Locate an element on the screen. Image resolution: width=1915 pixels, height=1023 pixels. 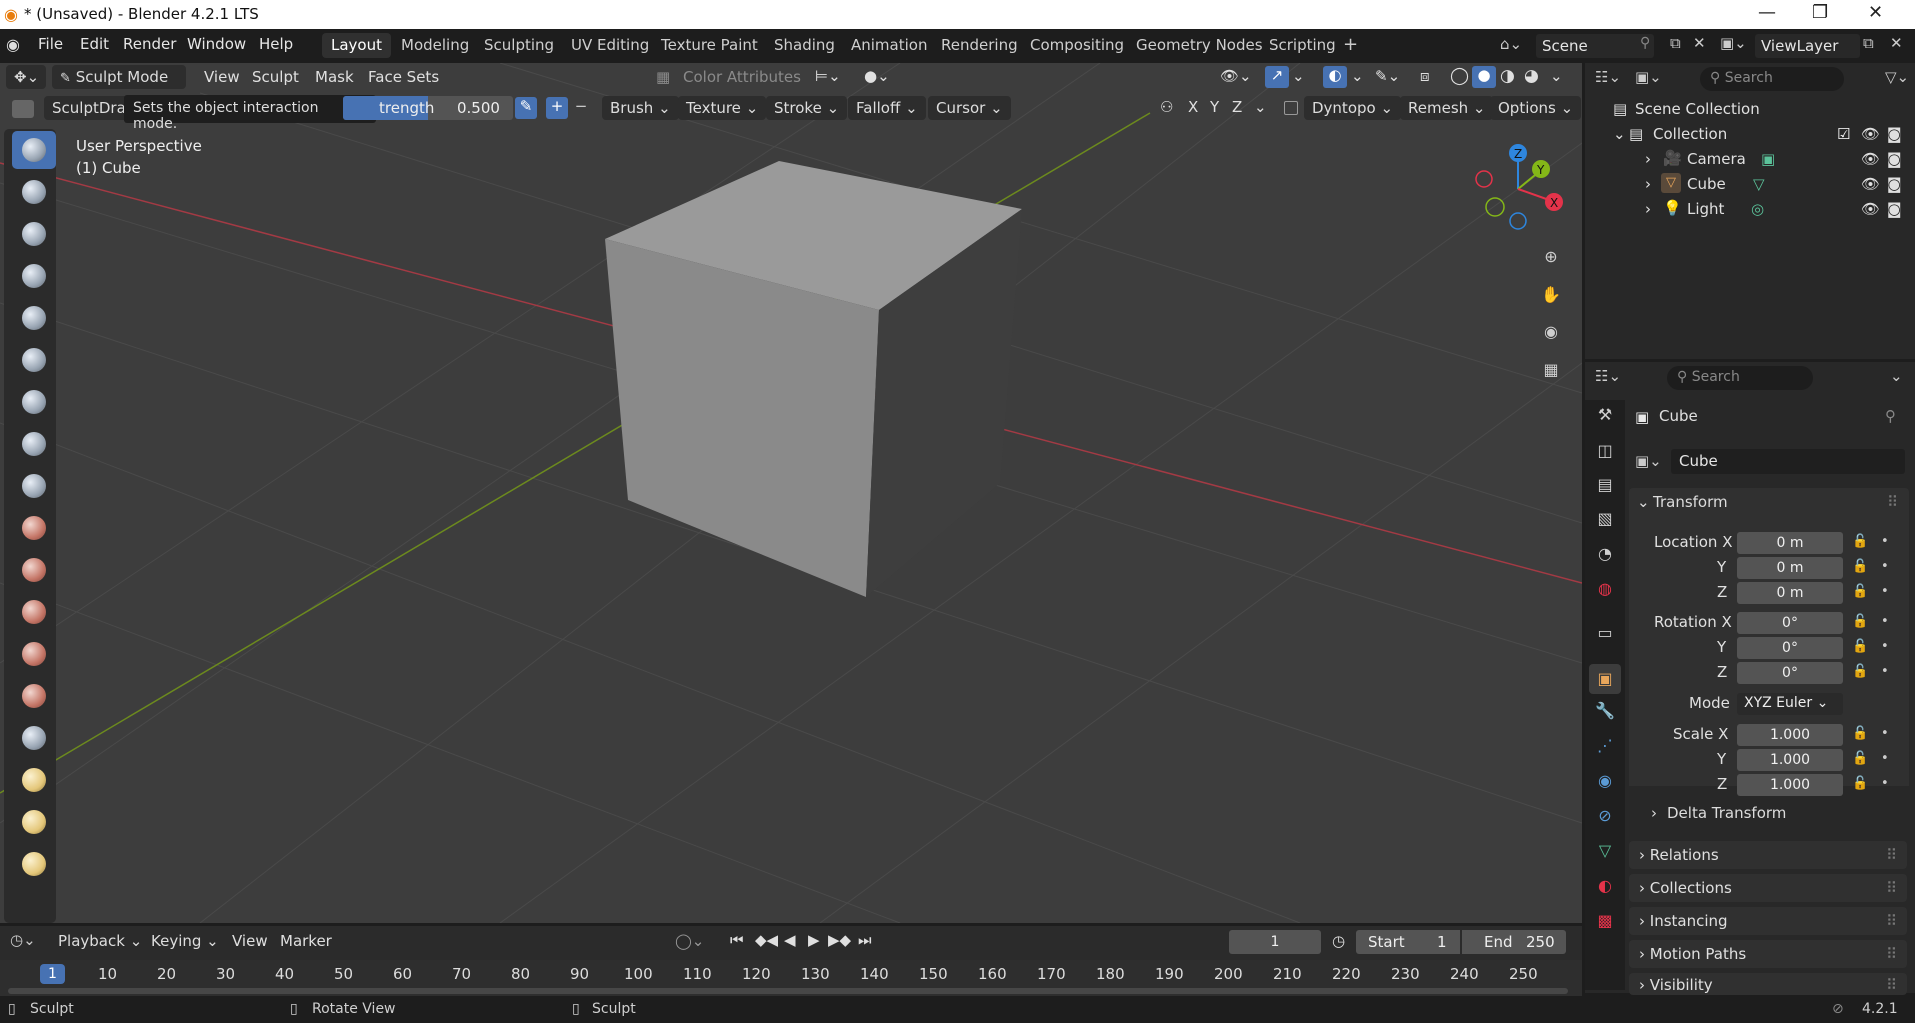
filter-icon: ▽⌄ is located at coordinates (1897, 77).